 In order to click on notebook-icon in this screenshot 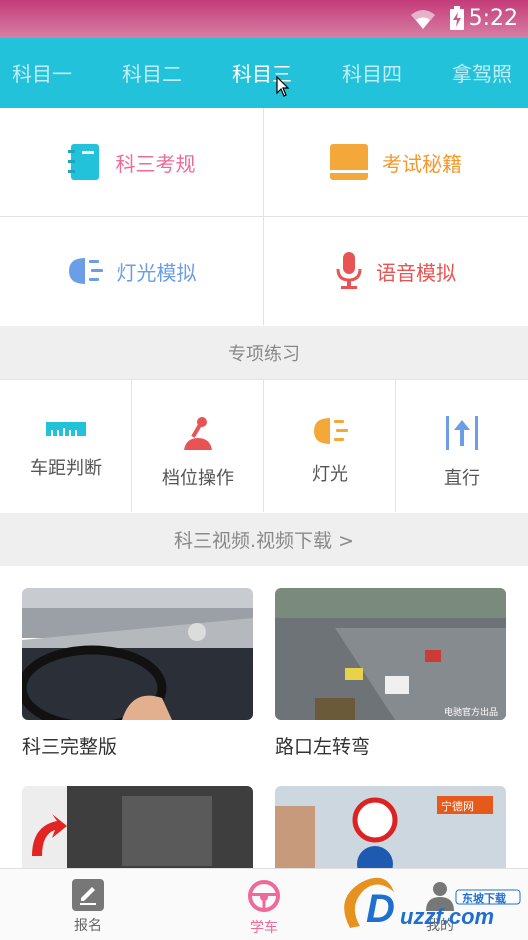, I will do `click(83, 162)`.